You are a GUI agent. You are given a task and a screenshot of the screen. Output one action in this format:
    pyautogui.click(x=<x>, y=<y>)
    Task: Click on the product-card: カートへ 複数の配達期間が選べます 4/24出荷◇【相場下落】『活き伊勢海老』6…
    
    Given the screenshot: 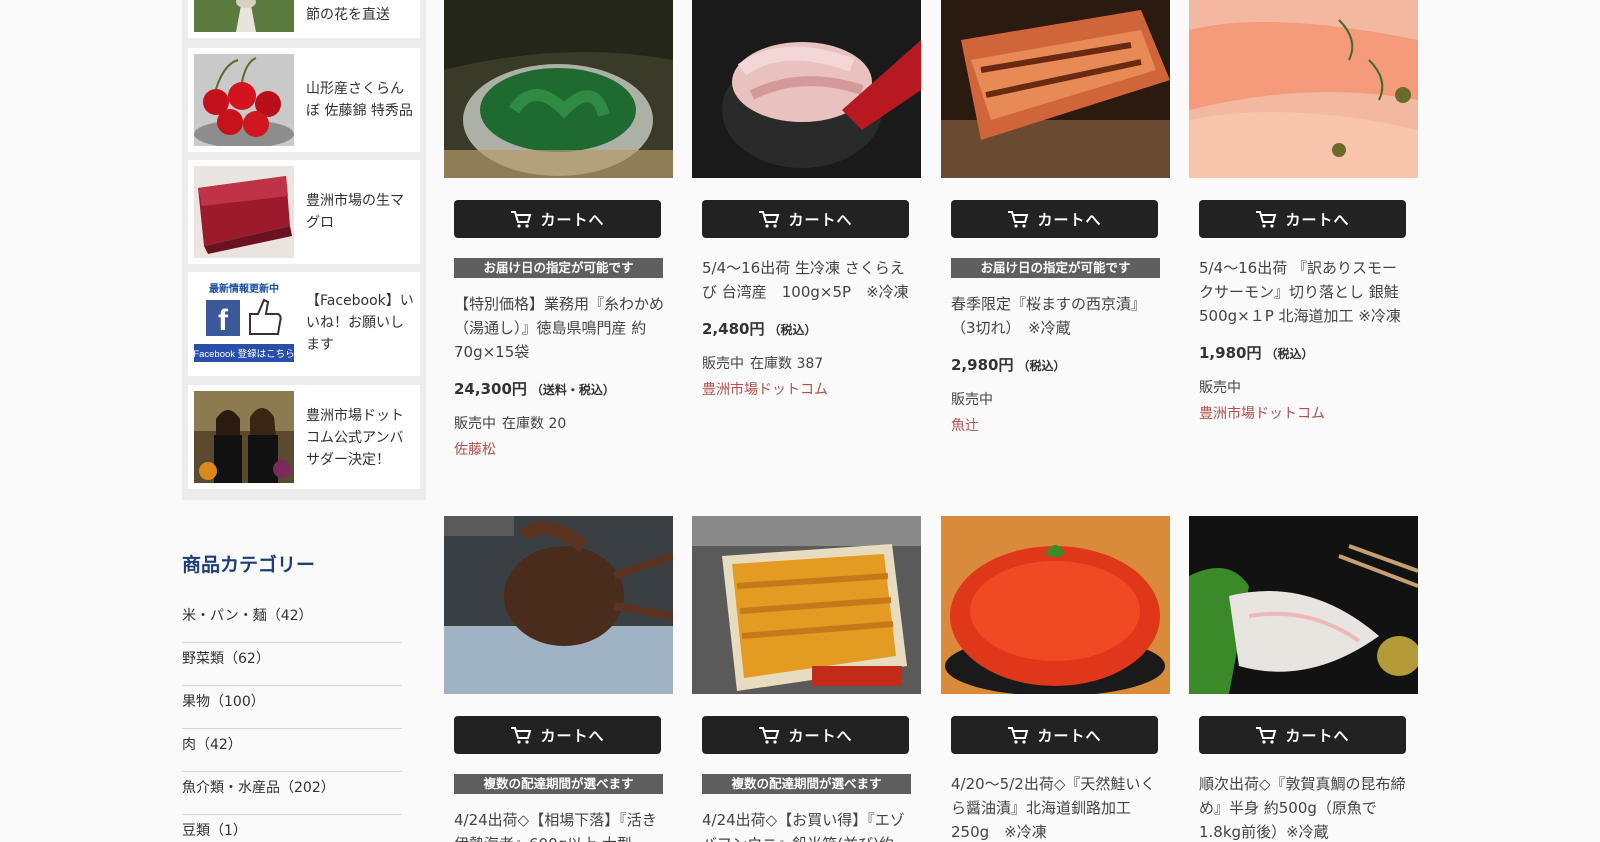 What is the action you would take?
    pyautogui.click(x=558, y=679)
    